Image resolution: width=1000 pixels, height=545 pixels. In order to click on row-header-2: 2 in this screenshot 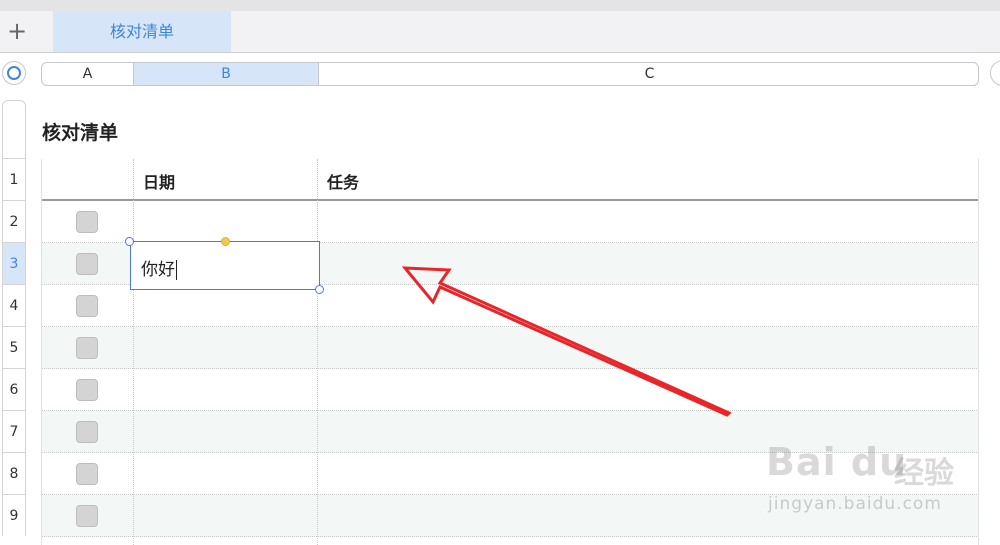, I will do `click(14, 221)`.